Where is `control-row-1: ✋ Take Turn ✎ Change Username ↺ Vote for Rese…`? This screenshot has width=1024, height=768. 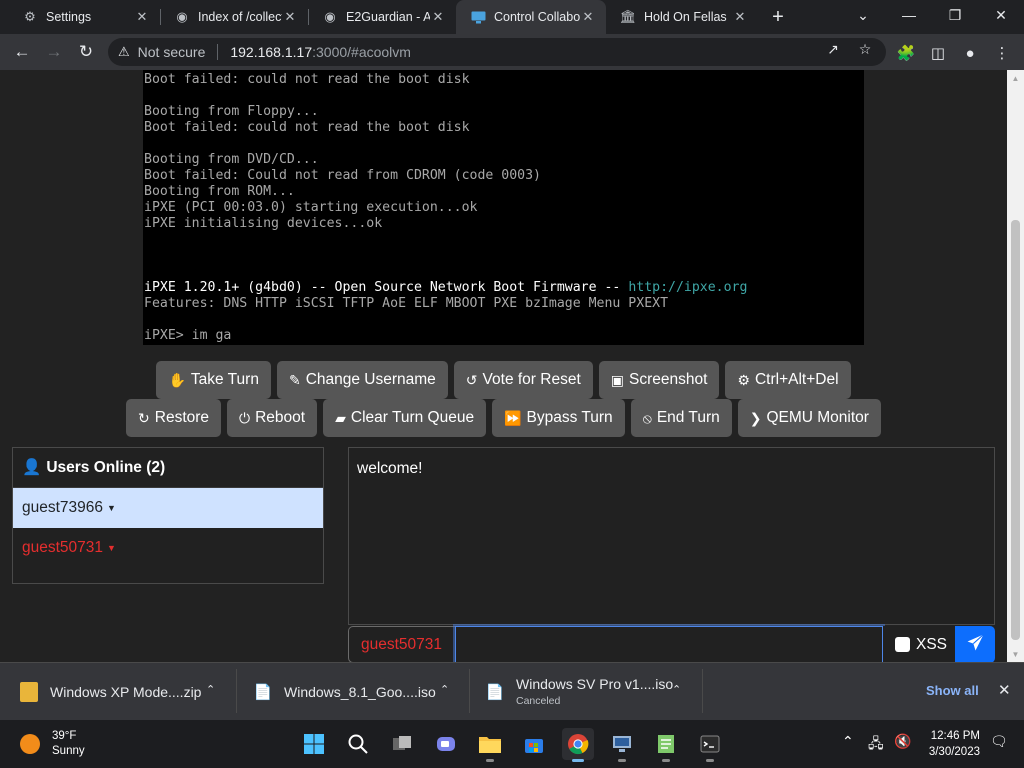 control-row-1: ✋ Take Turn ✎ Change Username ↺ Vote for Rese… is located at coordinates (503, 380).